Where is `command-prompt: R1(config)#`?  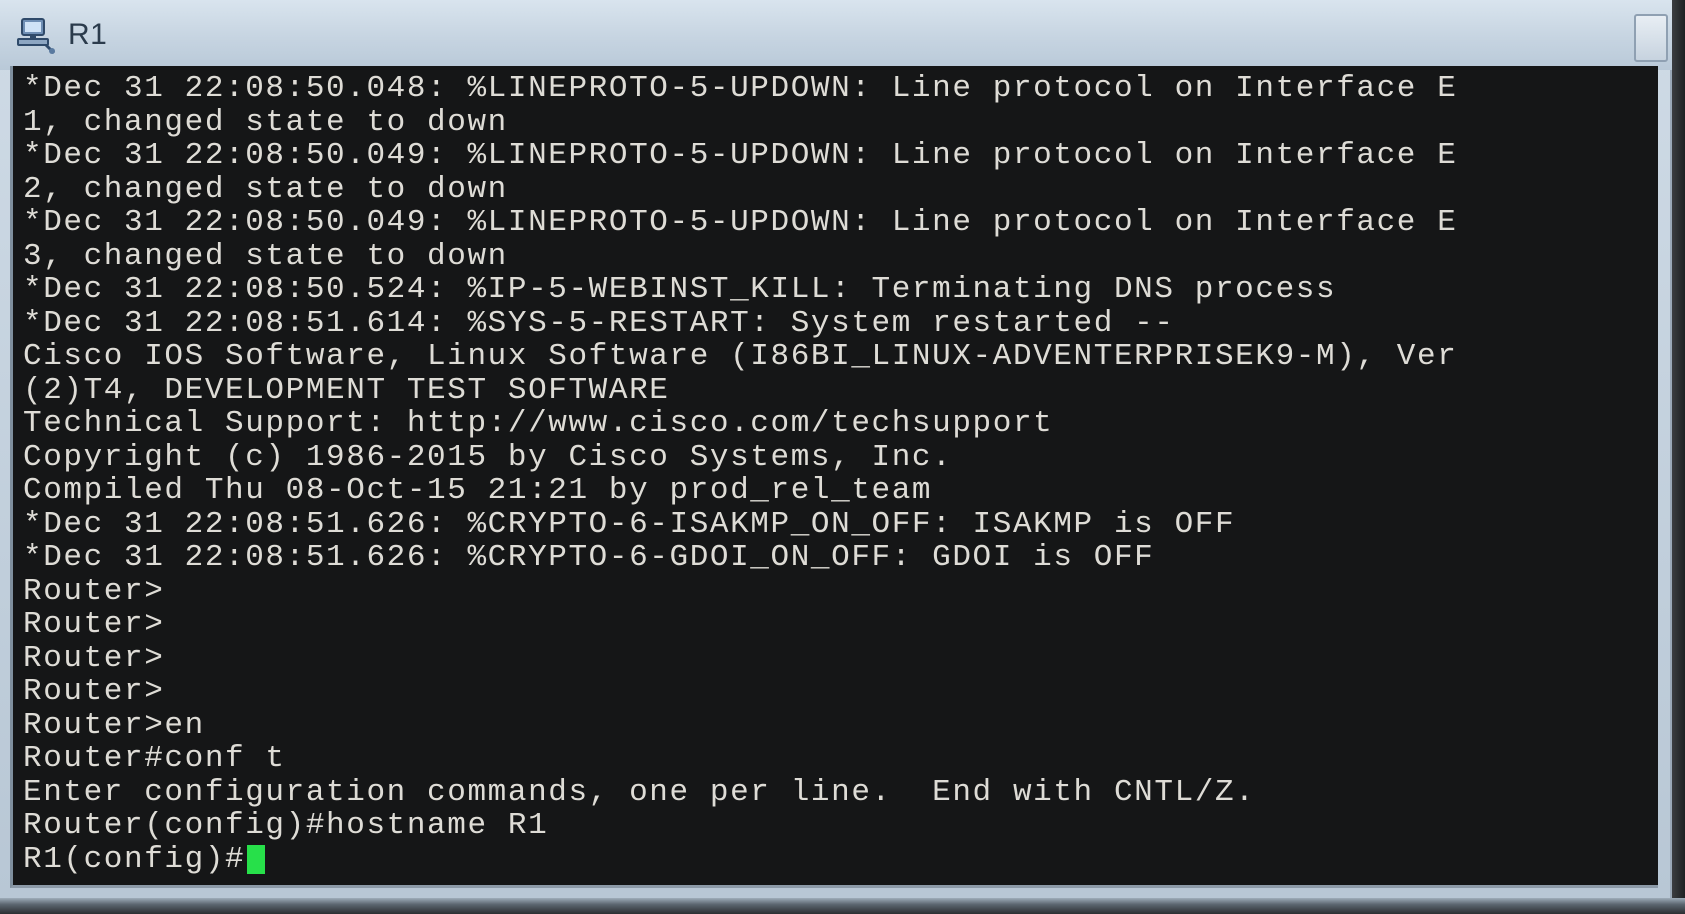
command-prompt: R1(config)# is located at coordinates (134, 859).